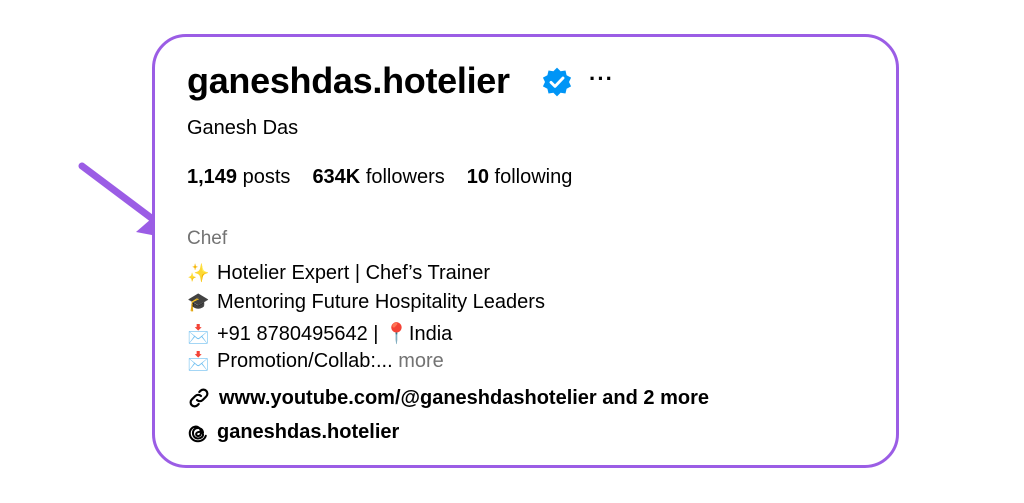 This screenshot has height=503, width=1024. Describe the element at coordinates (405, 177) in the screenshot. I see `stat-followers-label: followers` at that location.